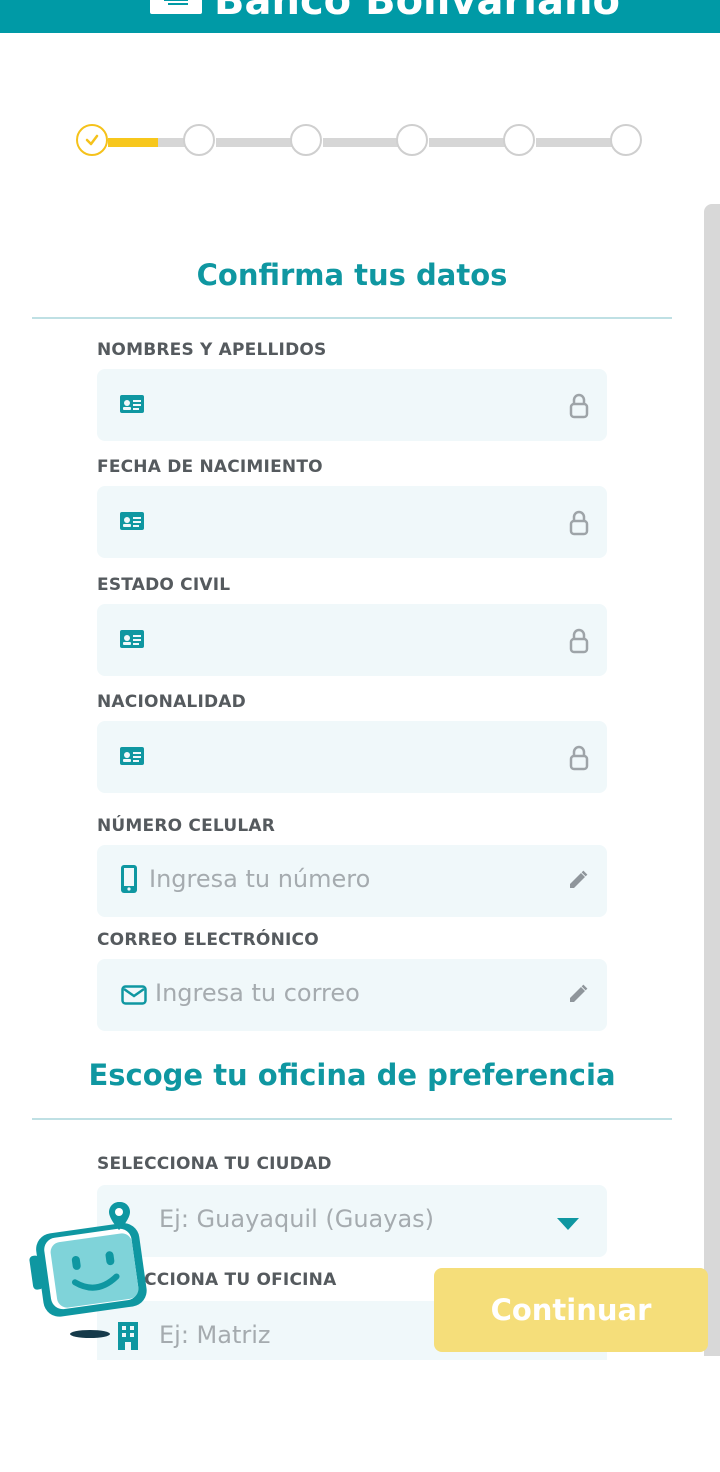 This screenshot has height=1472, width=720. I want to click on office-preference-title: Escoge tu oficina de preferencia, so click(352, 1075).